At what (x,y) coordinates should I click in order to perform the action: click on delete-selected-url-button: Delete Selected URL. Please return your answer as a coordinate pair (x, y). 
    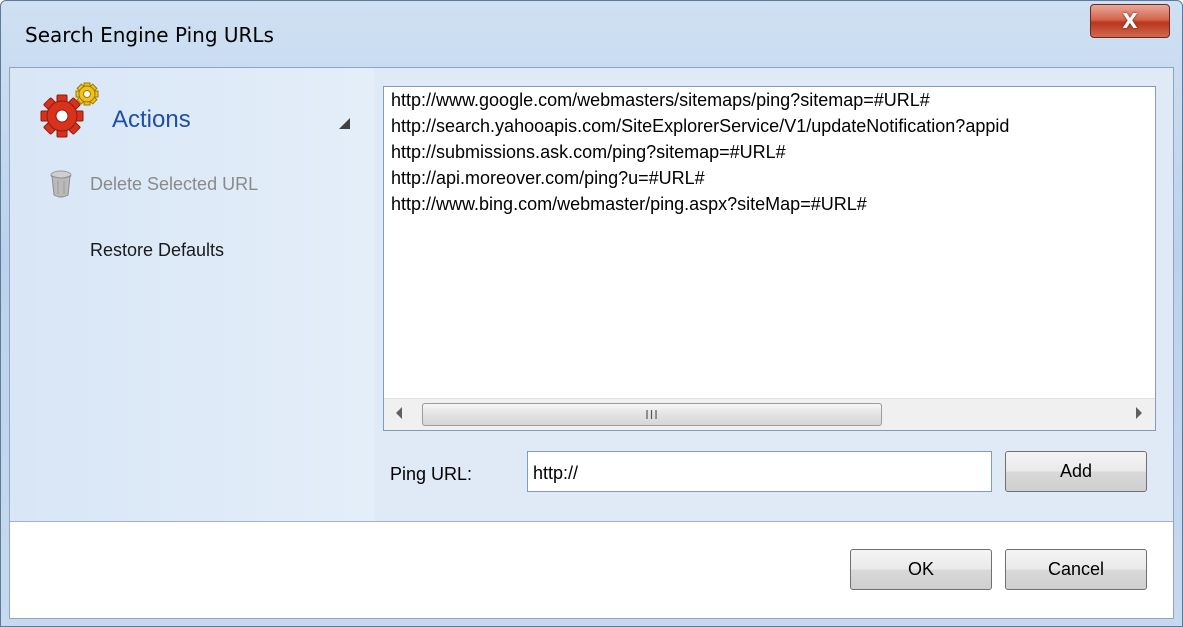
    Looking at the image, I should click on (154, 184).